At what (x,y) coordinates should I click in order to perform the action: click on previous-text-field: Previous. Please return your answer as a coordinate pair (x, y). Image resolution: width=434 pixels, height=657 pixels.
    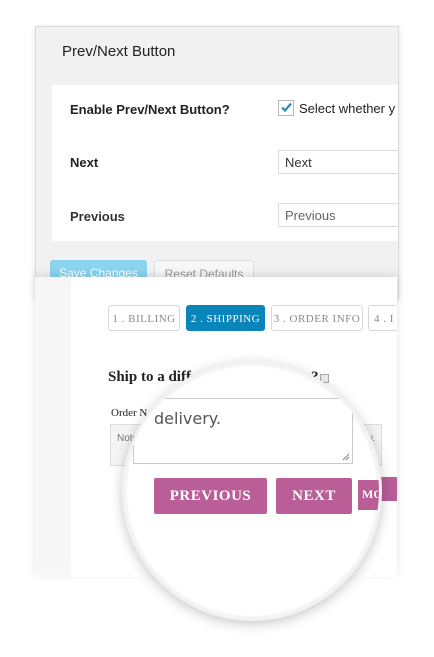
    Looking at the image, I should click on (338, 215).